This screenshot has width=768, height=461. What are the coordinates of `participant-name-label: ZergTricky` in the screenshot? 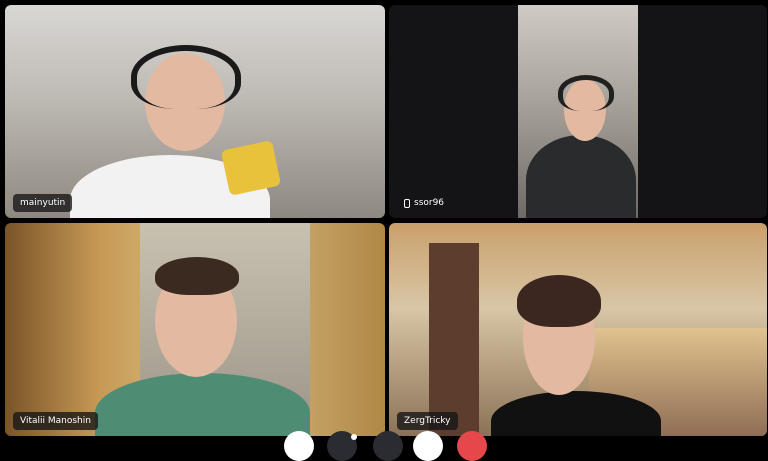 It's located at (427, 421).